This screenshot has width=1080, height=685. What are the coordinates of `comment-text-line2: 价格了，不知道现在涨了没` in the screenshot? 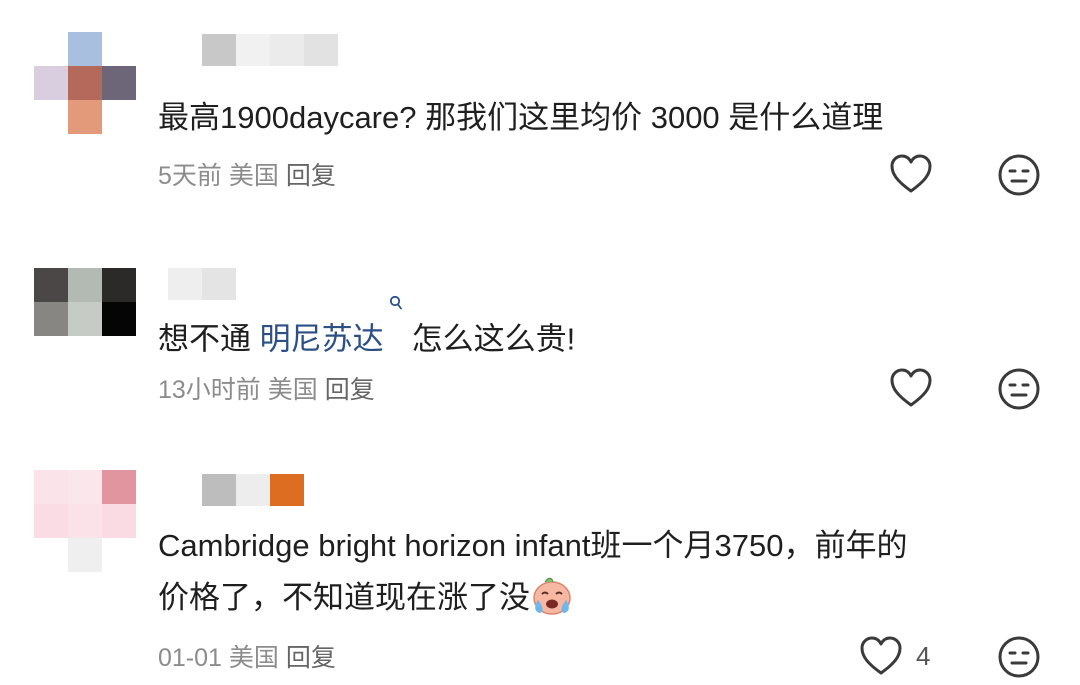 It's located at (598, 598).